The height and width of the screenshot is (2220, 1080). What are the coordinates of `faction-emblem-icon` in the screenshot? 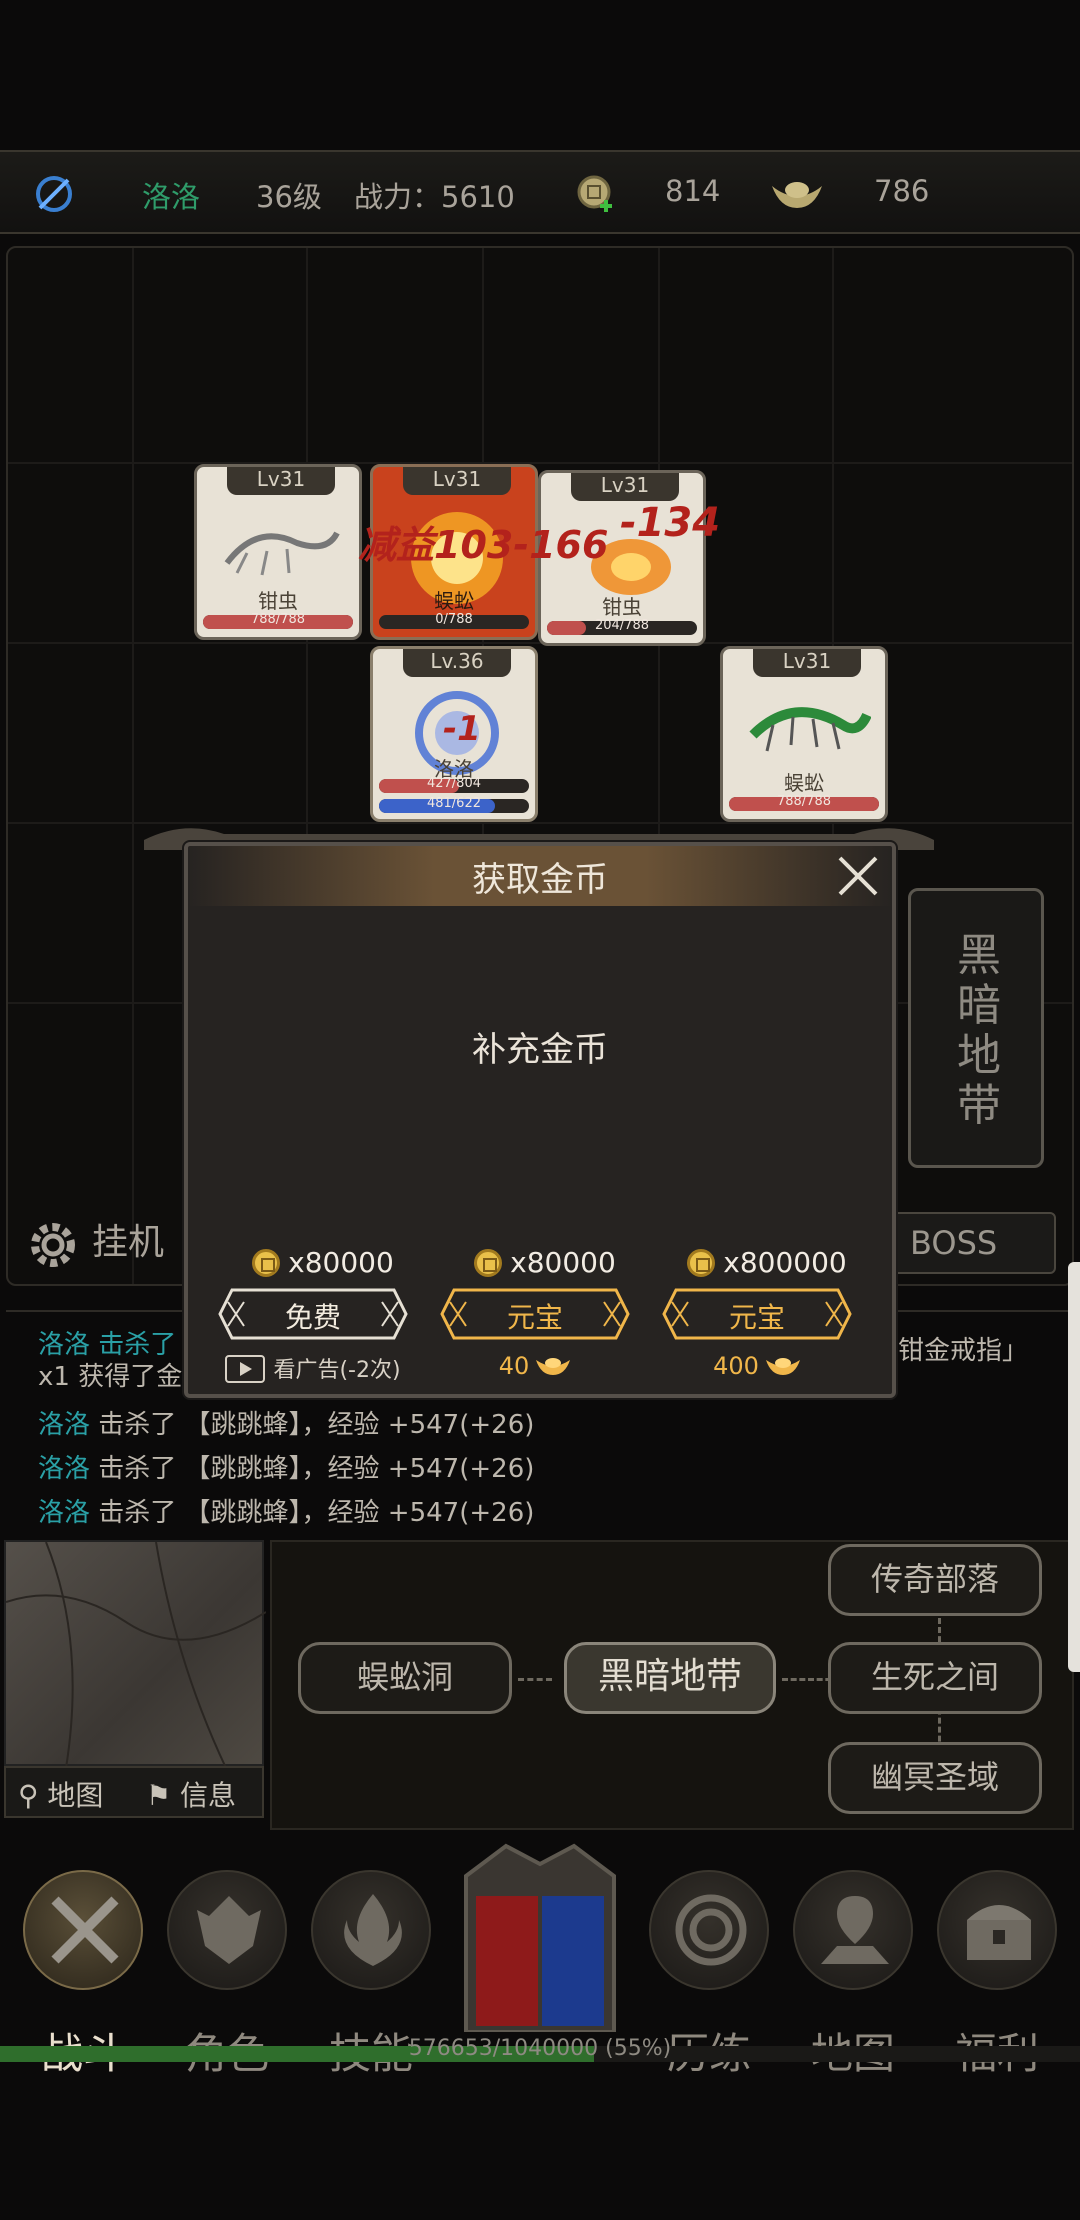 It's located at (540, 1934).